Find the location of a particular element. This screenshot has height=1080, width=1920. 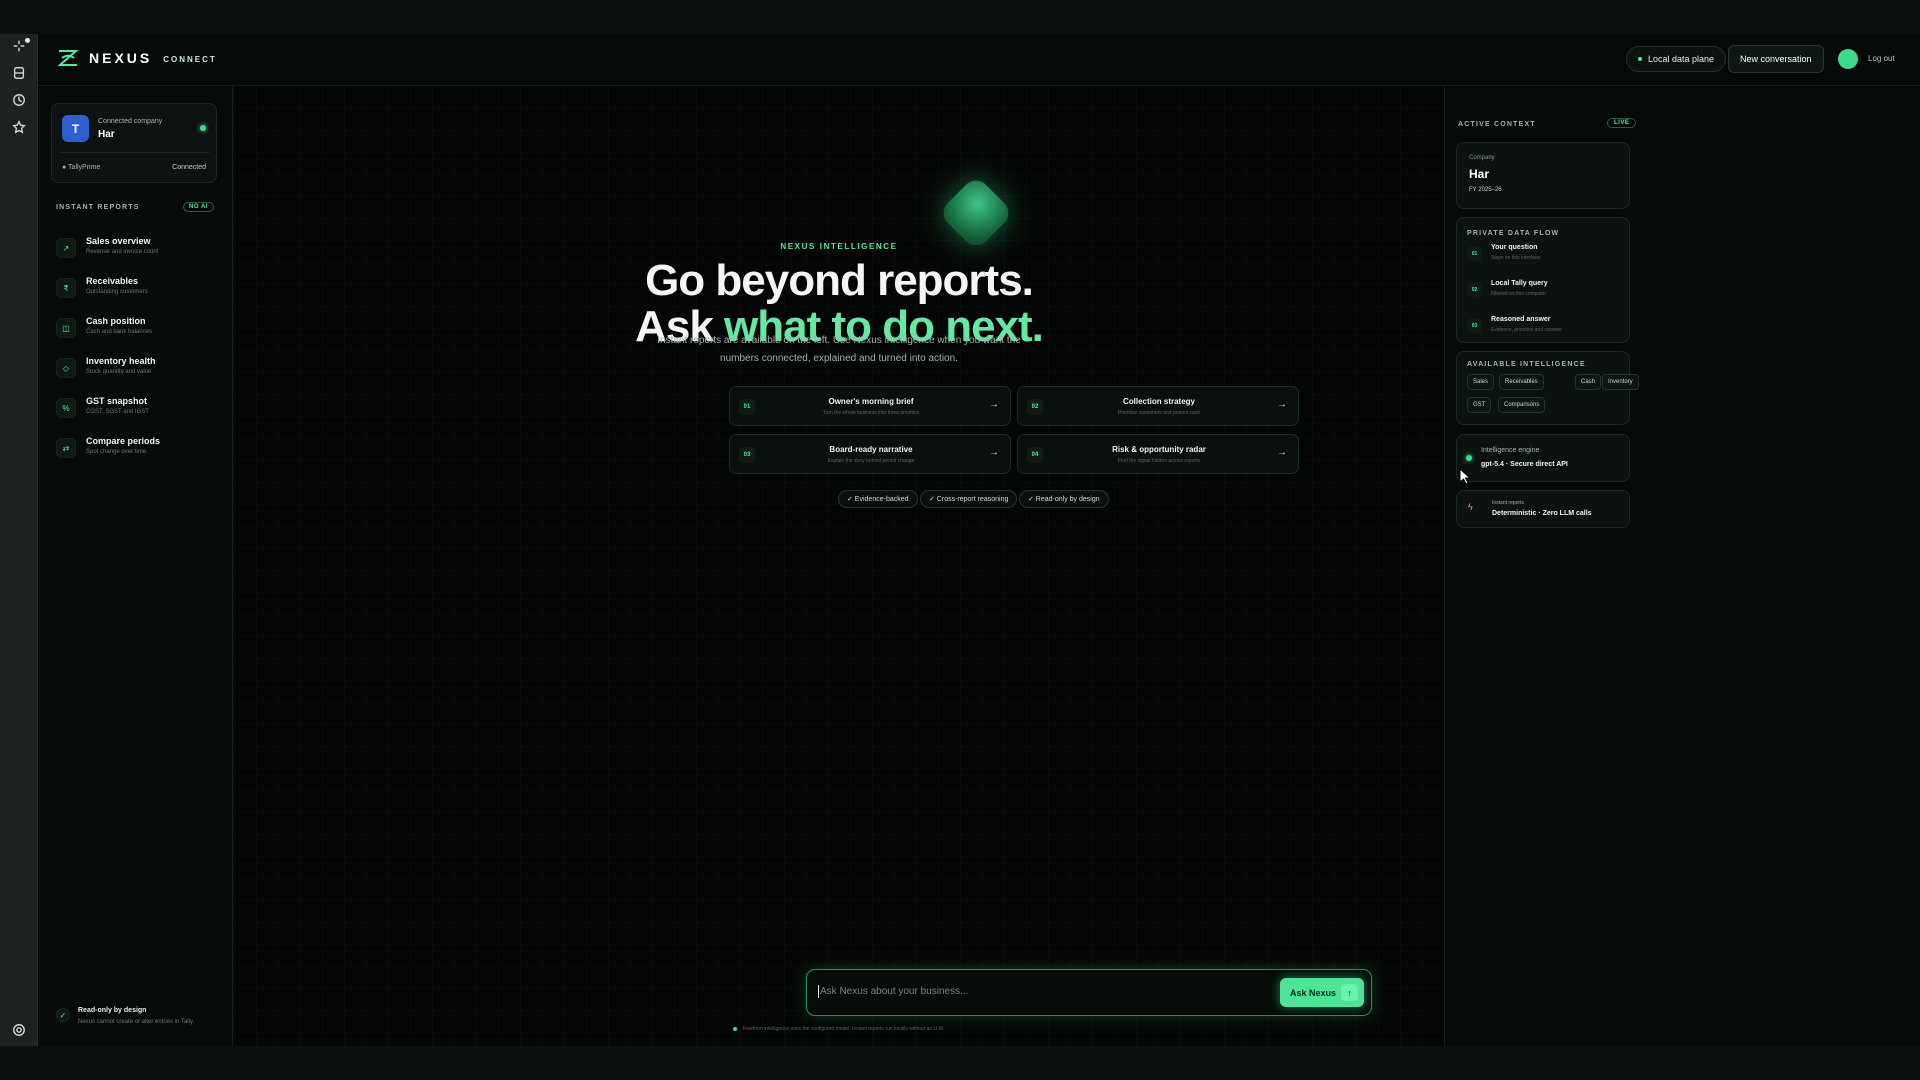

report-icon: % is located at coordinates (66, 408).